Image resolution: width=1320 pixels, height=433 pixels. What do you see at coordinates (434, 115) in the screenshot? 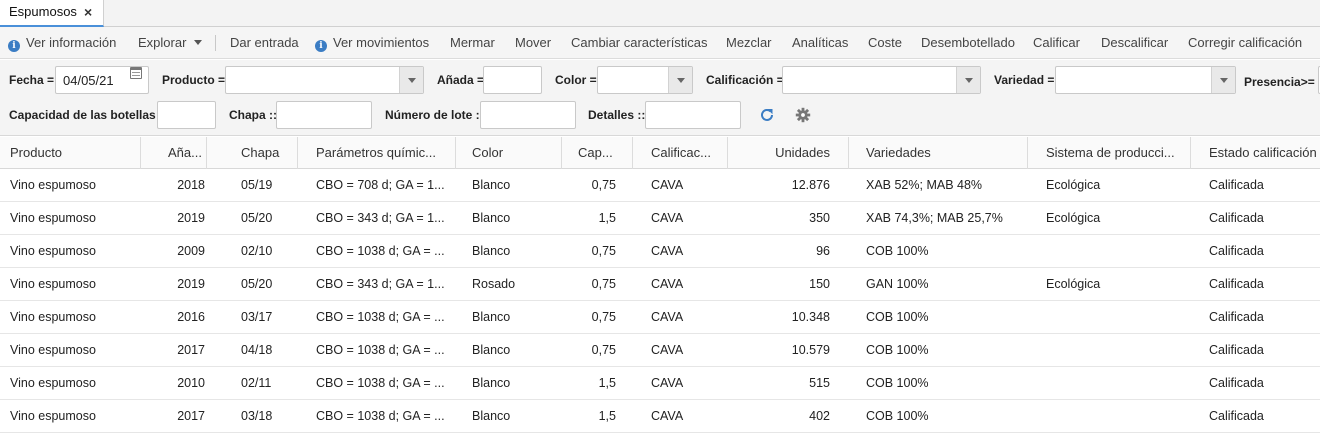
I see `lote-label: Número de lote ::` at bounding box center [434, 115].